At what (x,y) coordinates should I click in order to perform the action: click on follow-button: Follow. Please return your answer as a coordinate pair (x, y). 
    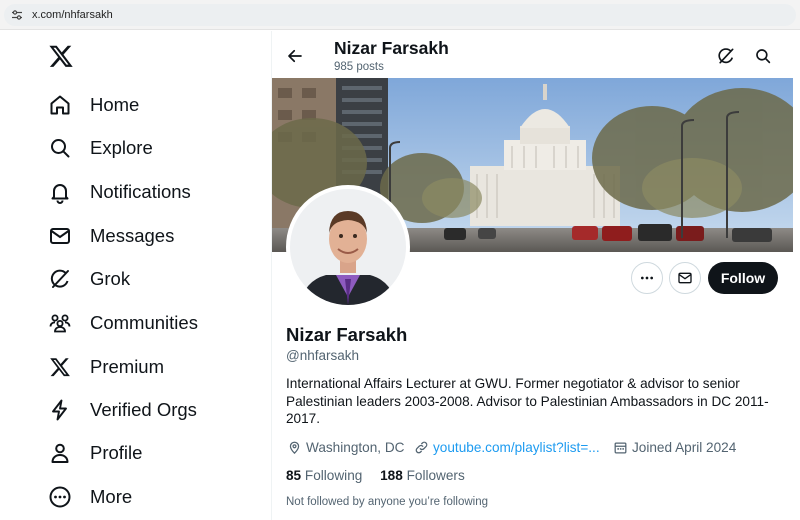
    Looking at the image, I should click on (743, 278).